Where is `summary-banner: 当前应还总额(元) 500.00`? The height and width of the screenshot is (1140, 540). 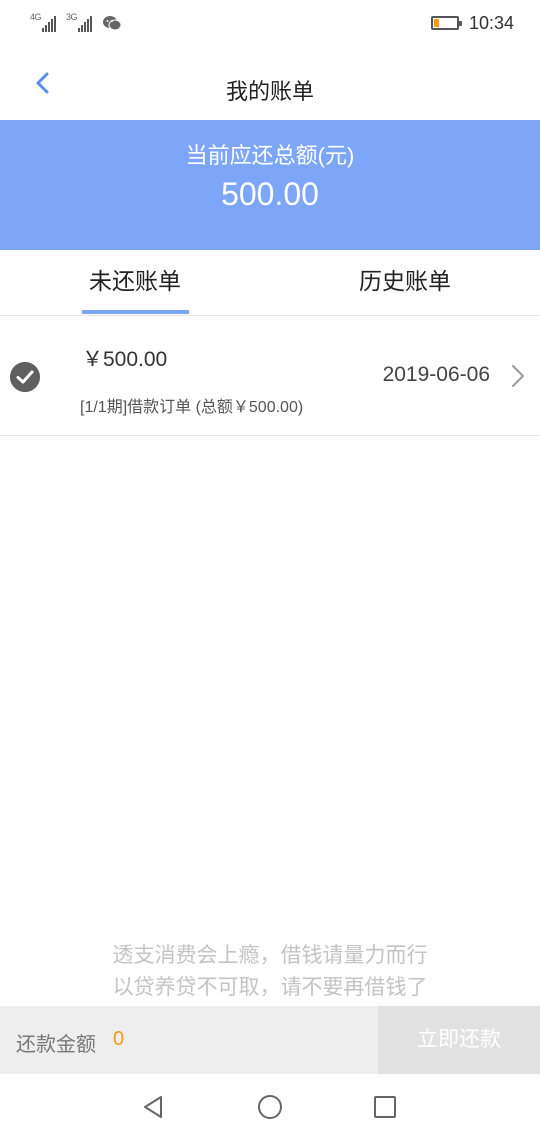 summary-banner: 当前应还总额(元) 500.00 is located at coordinates (270, 185).